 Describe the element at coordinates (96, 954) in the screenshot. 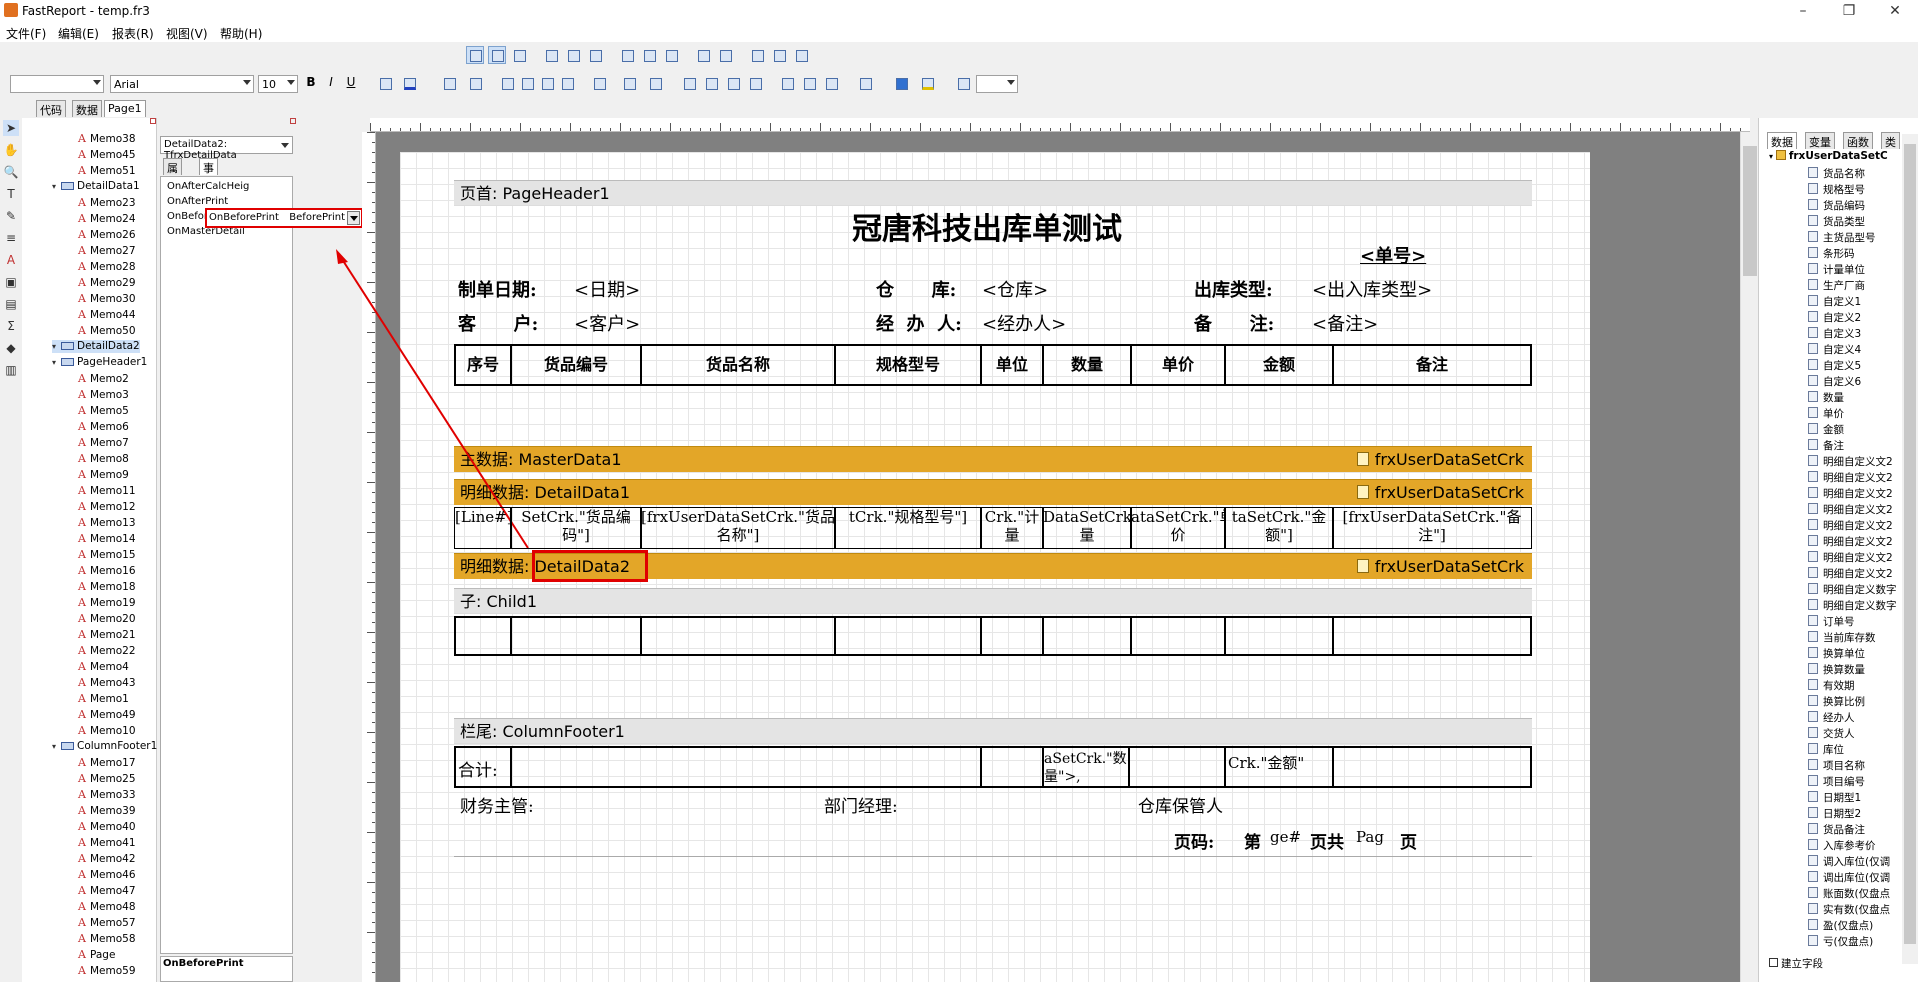

I see `tree-memo-item: A Page` at that location.